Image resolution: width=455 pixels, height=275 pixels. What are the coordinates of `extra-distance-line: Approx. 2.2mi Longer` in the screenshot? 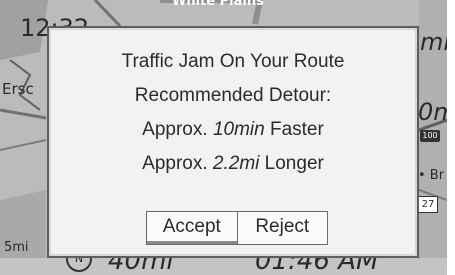 It's located at (233, 164).